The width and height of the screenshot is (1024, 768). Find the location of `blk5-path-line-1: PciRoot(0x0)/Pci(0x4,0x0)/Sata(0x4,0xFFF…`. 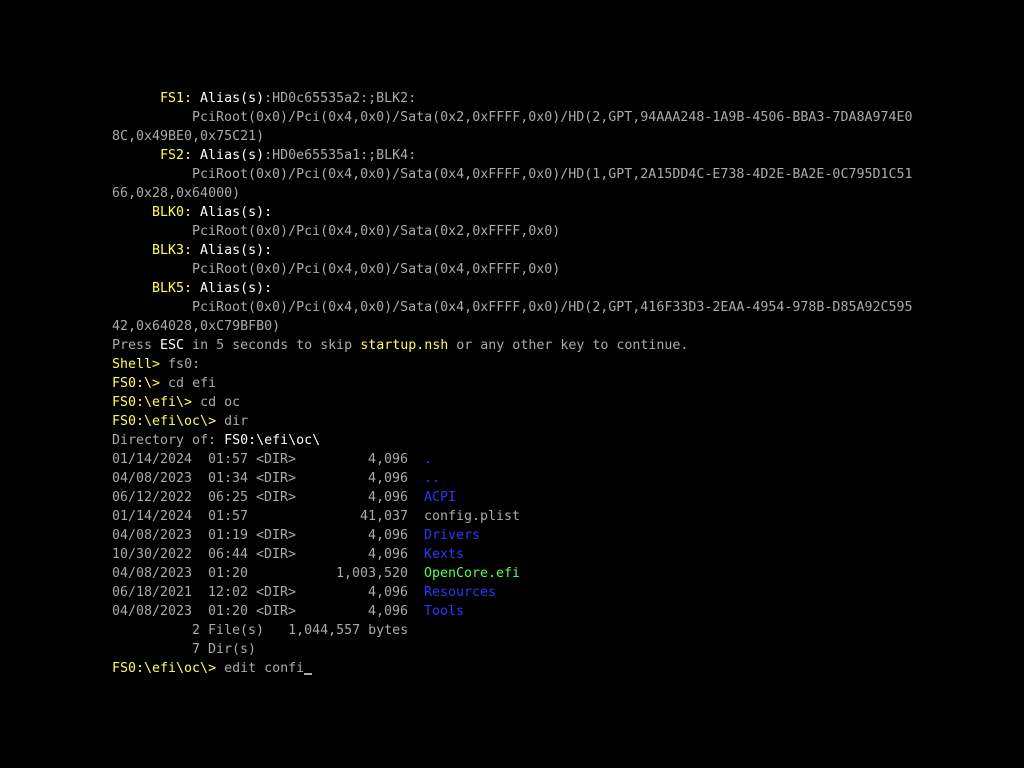

blk5-path-line-1: PciRoot(0x0)/Pci(0x4,0x0)/Sata(0x4,0xFFF… is located at coordinates (552, 307).